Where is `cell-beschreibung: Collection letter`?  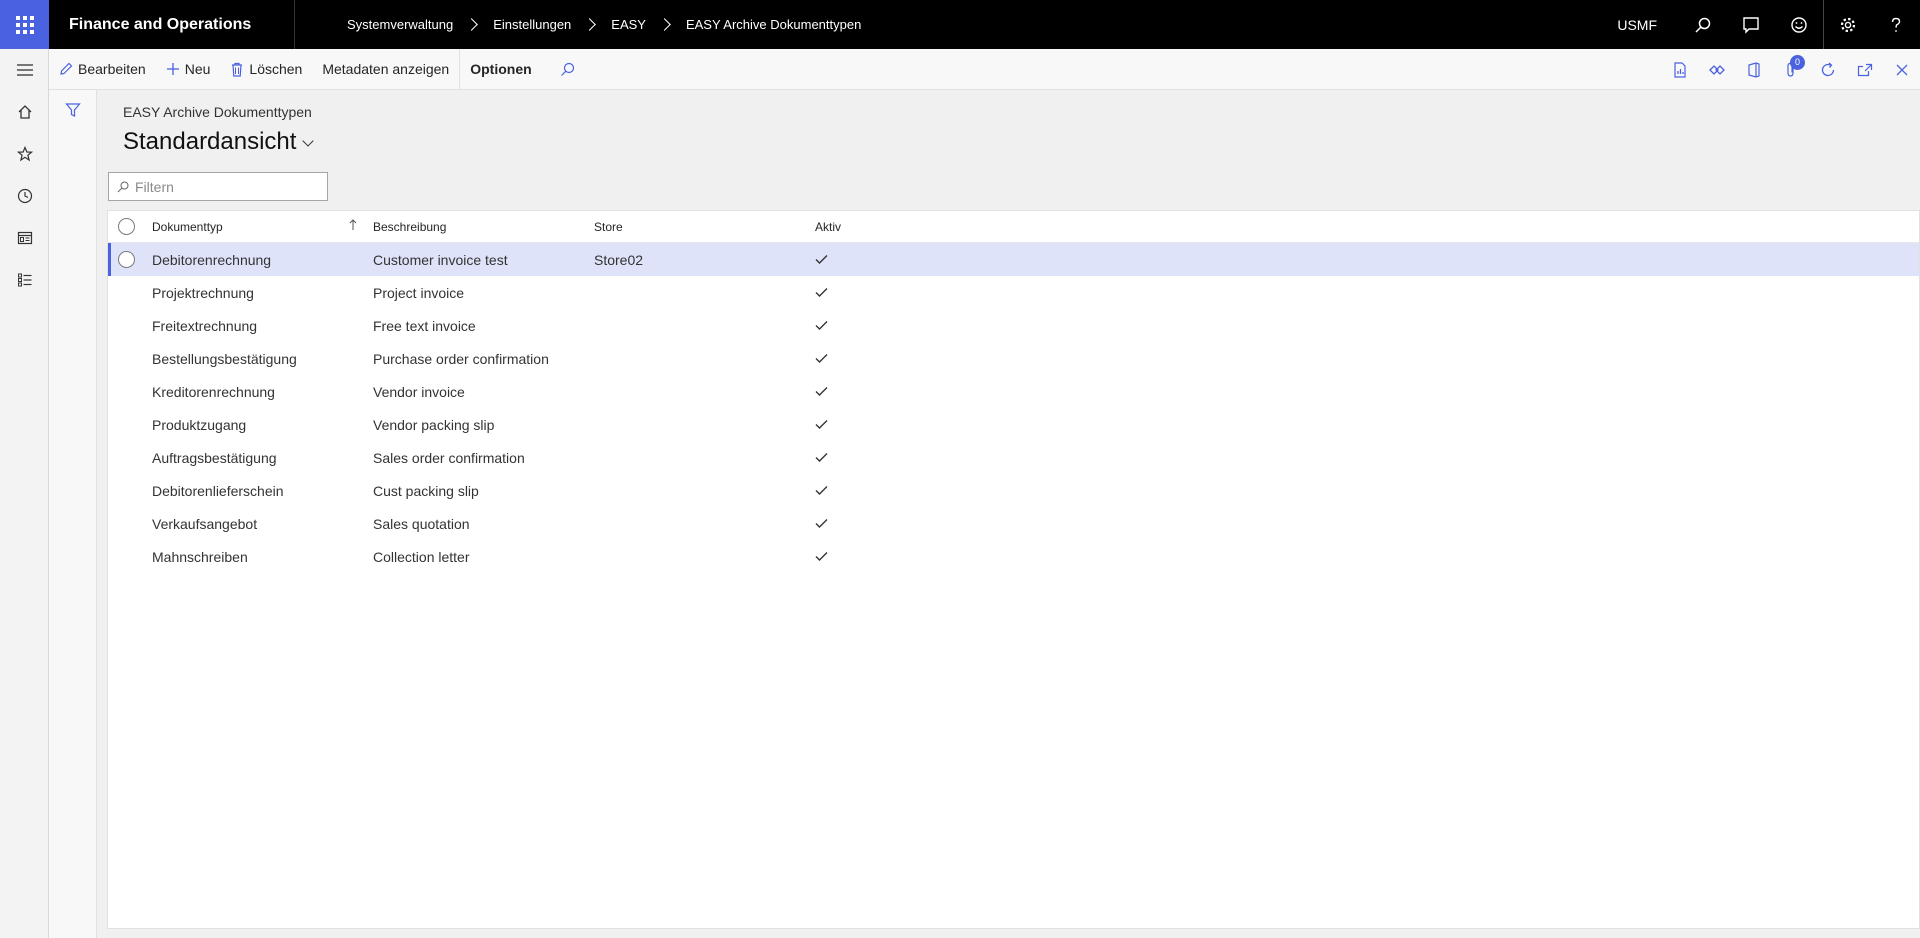 cell-beschreibung: Collection letter is located at coordinates (475, 557).